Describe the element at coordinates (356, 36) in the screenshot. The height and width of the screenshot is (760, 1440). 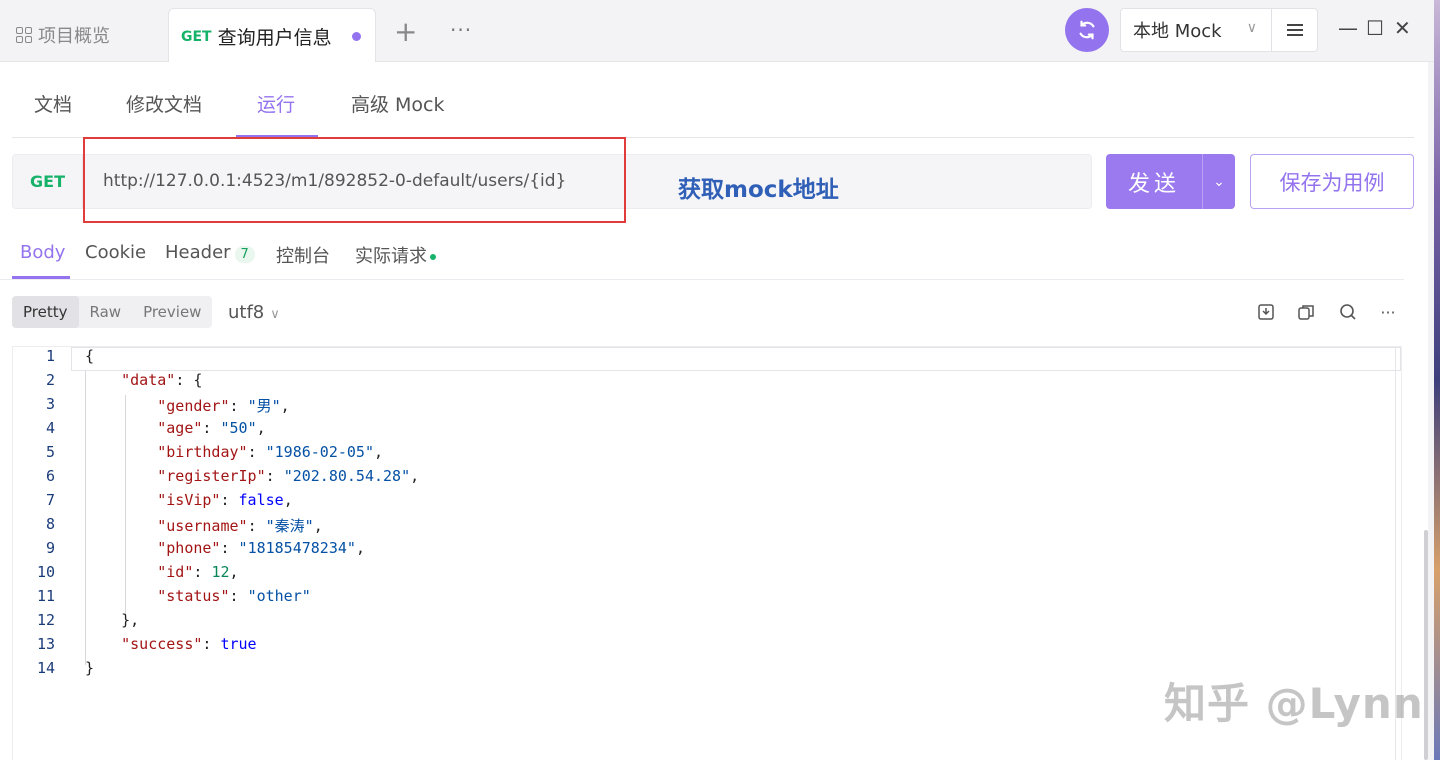
I see `unsaved-dot-icon` at that location.